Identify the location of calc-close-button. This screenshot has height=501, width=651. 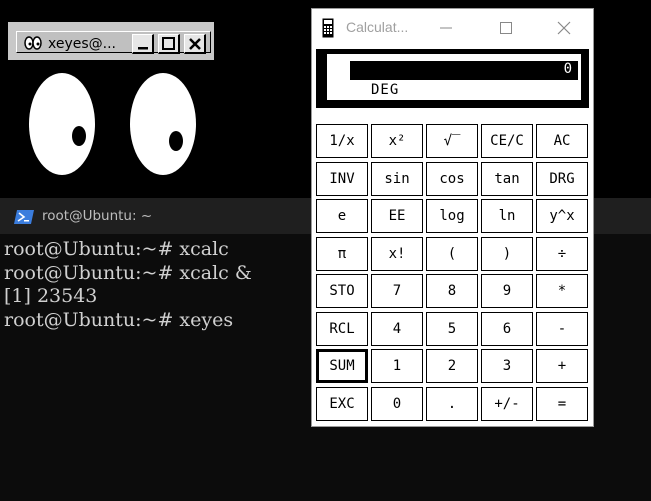
(564, 28).